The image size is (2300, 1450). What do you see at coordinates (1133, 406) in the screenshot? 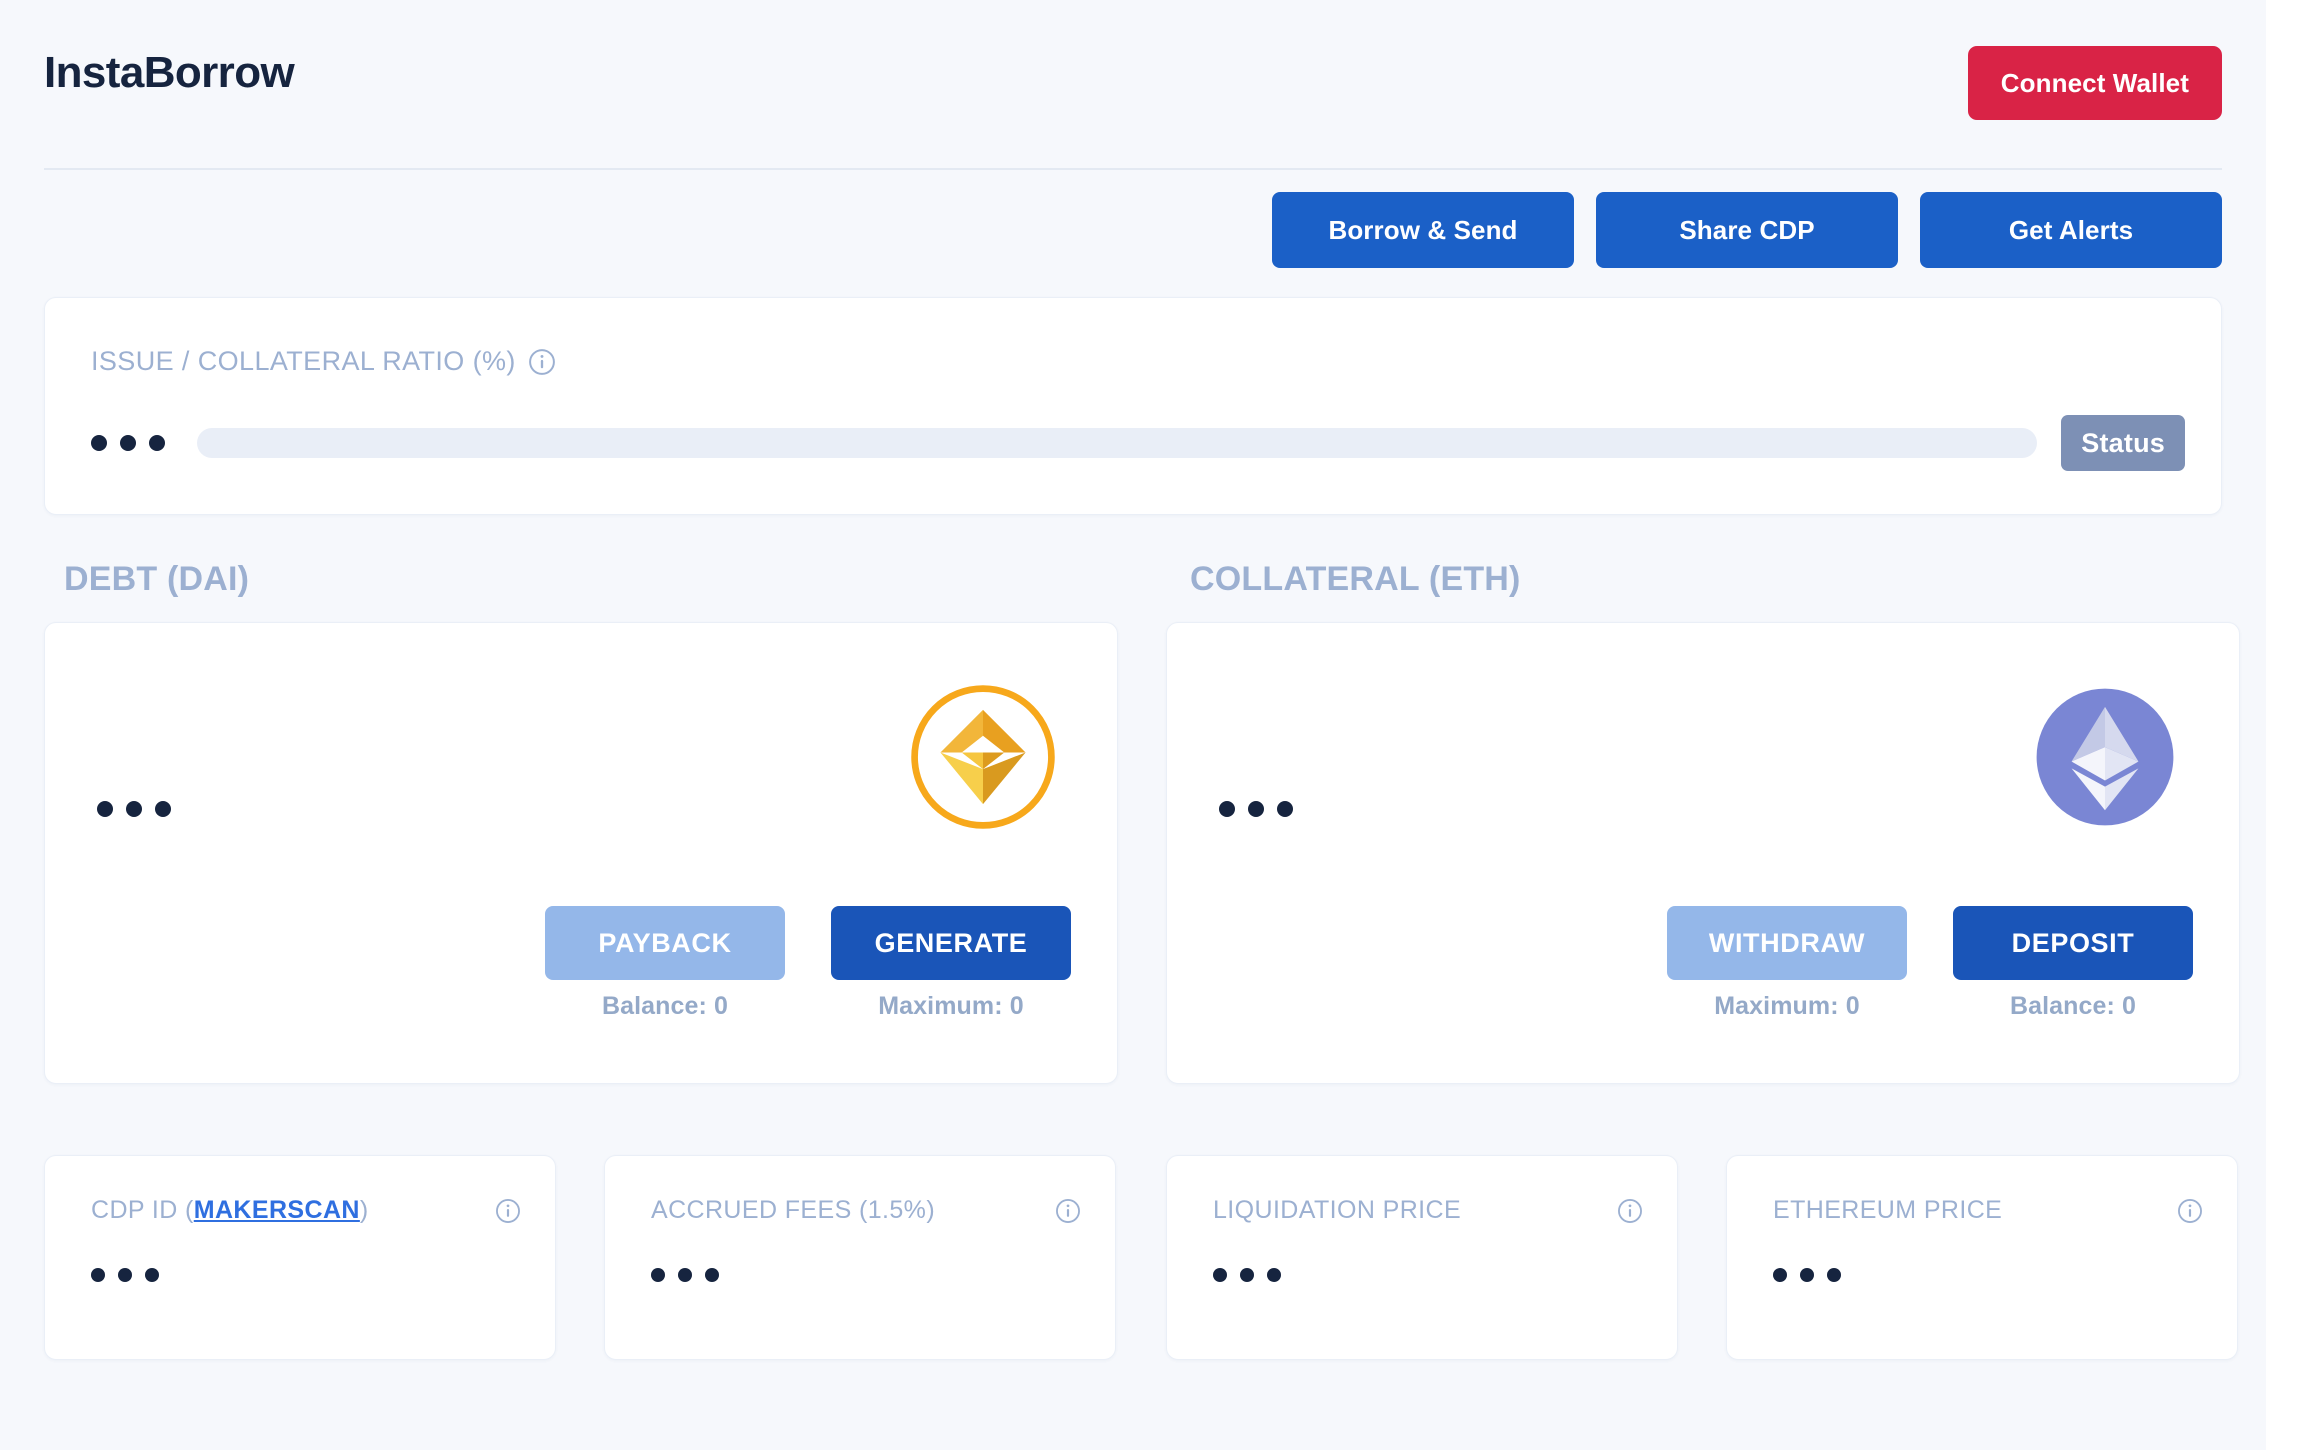
I see `issue-collateral-ratio-card: ISSUE / COLLATERAL RATIO (%) Status` at bounding box center [1133, 406].